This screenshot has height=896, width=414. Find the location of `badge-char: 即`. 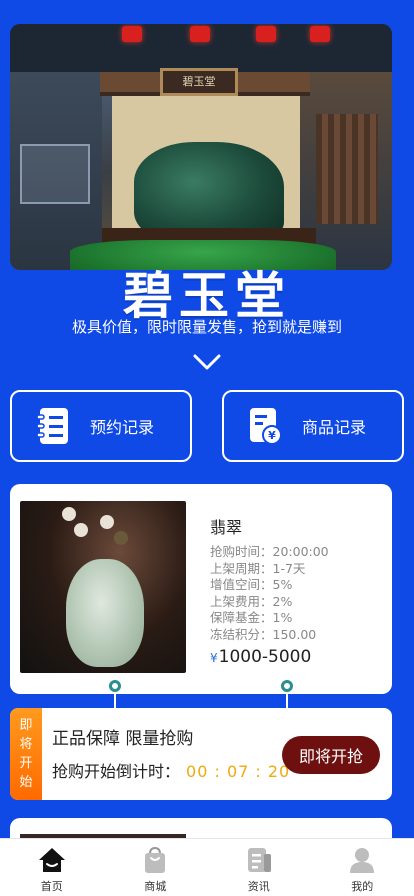

badge-char: 即 is located at coordinates (26, 725).